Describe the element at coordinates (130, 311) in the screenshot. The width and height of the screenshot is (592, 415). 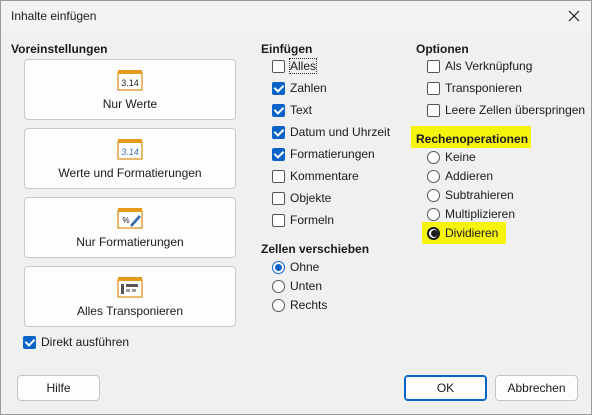
I see `preset-transpose-all-label: Alles Transponieren` at that location.